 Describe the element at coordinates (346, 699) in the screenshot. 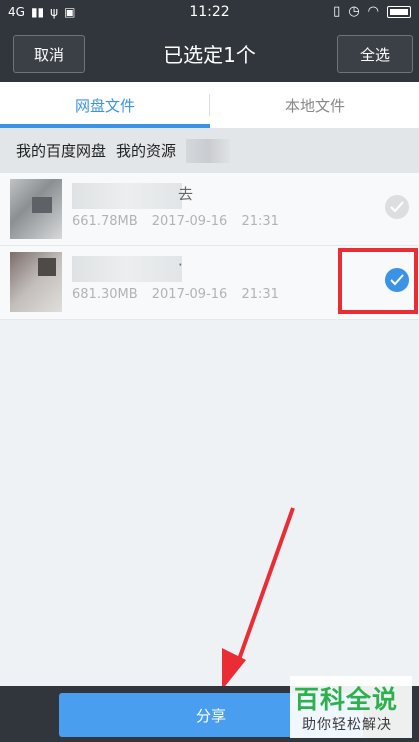

I see `watermark-brand: 百科全说` at that location.